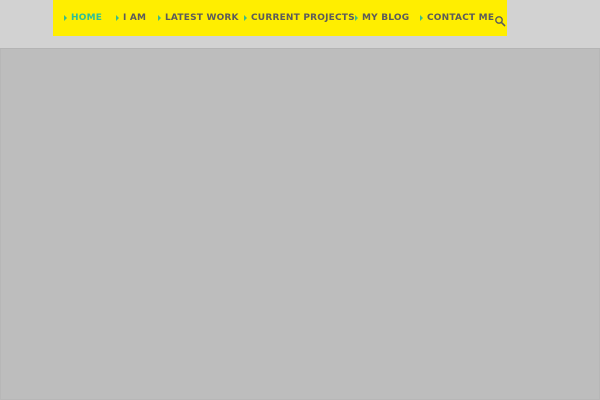  I want to click on nav-item-my-blog: MY BLOG, so click(382, 18).